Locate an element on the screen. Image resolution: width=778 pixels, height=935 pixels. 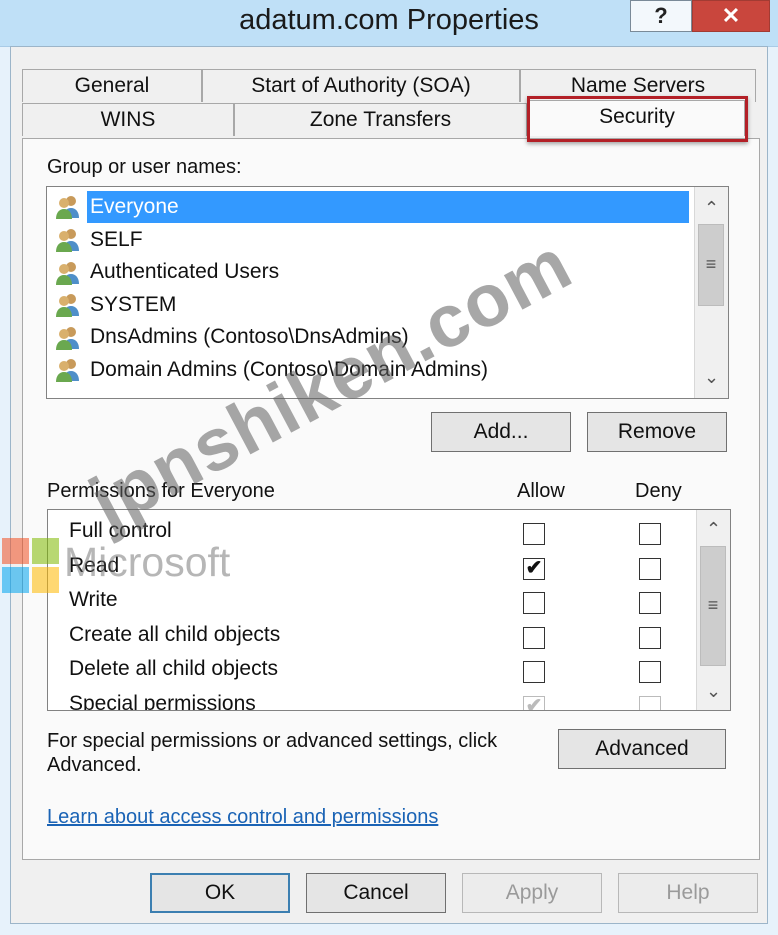
permission-row: Special permissions ✔ is located at coordinates (372, 700).